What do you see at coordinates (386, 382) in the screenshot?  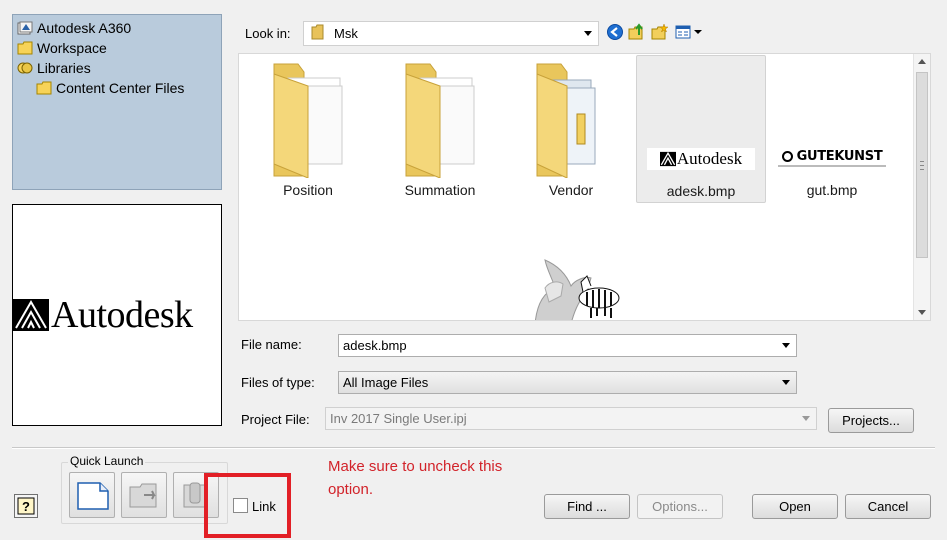 I see `files-of-type-value: All Image Files` at bounding box center [386, 382].